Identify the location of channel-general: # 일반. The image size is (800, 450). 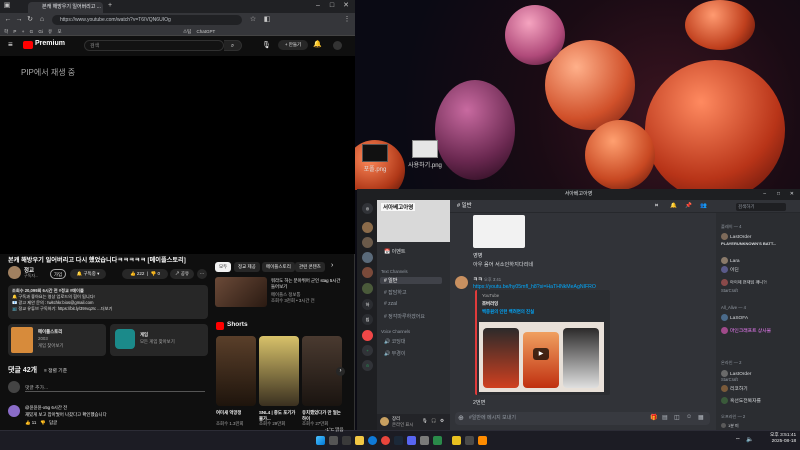
(411, 280).